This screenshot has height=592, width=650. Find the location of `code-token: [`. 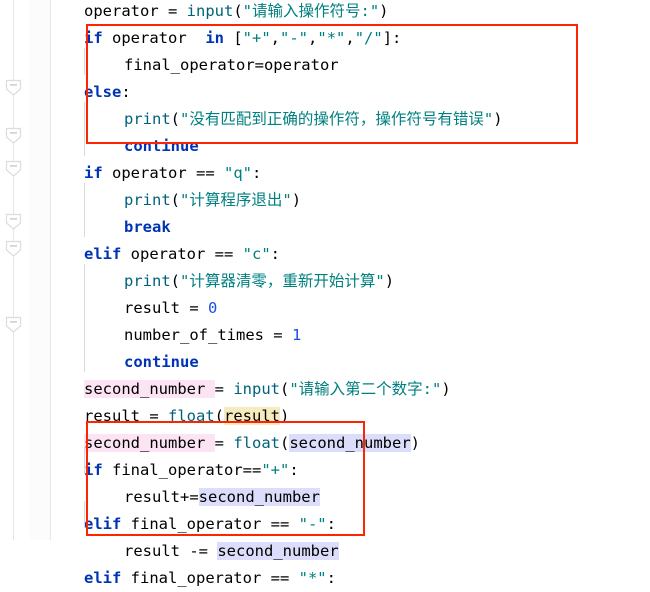

code-token: [ is located at coordinates (233, 38).